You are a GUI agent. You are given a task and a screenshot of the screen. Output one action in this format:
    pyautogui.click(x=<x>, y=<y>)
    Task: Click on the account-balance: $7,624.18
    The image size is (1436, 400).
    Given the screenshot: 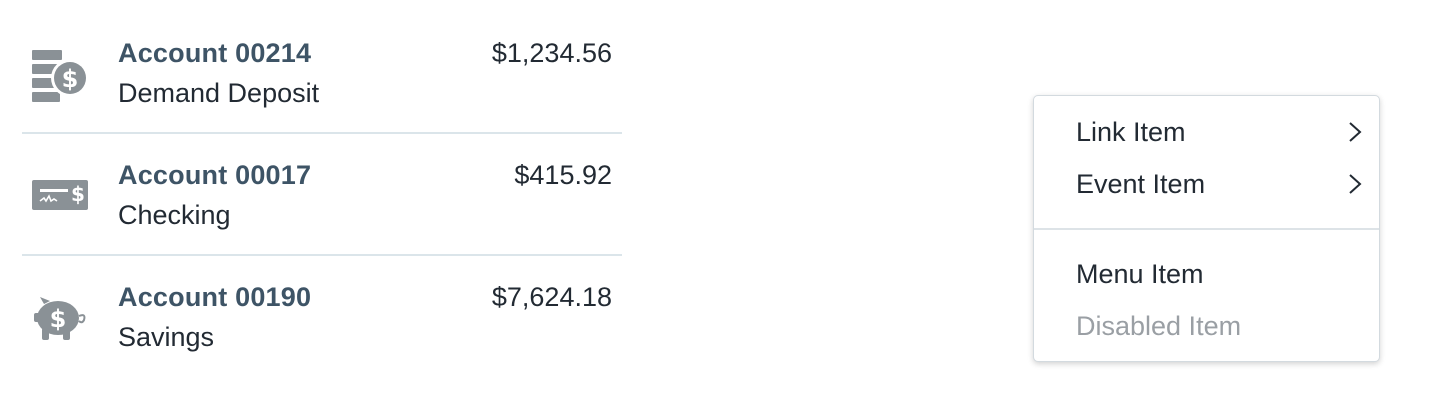 What is the action you would take?
    pyautogui.click(x=551, y=297)
    